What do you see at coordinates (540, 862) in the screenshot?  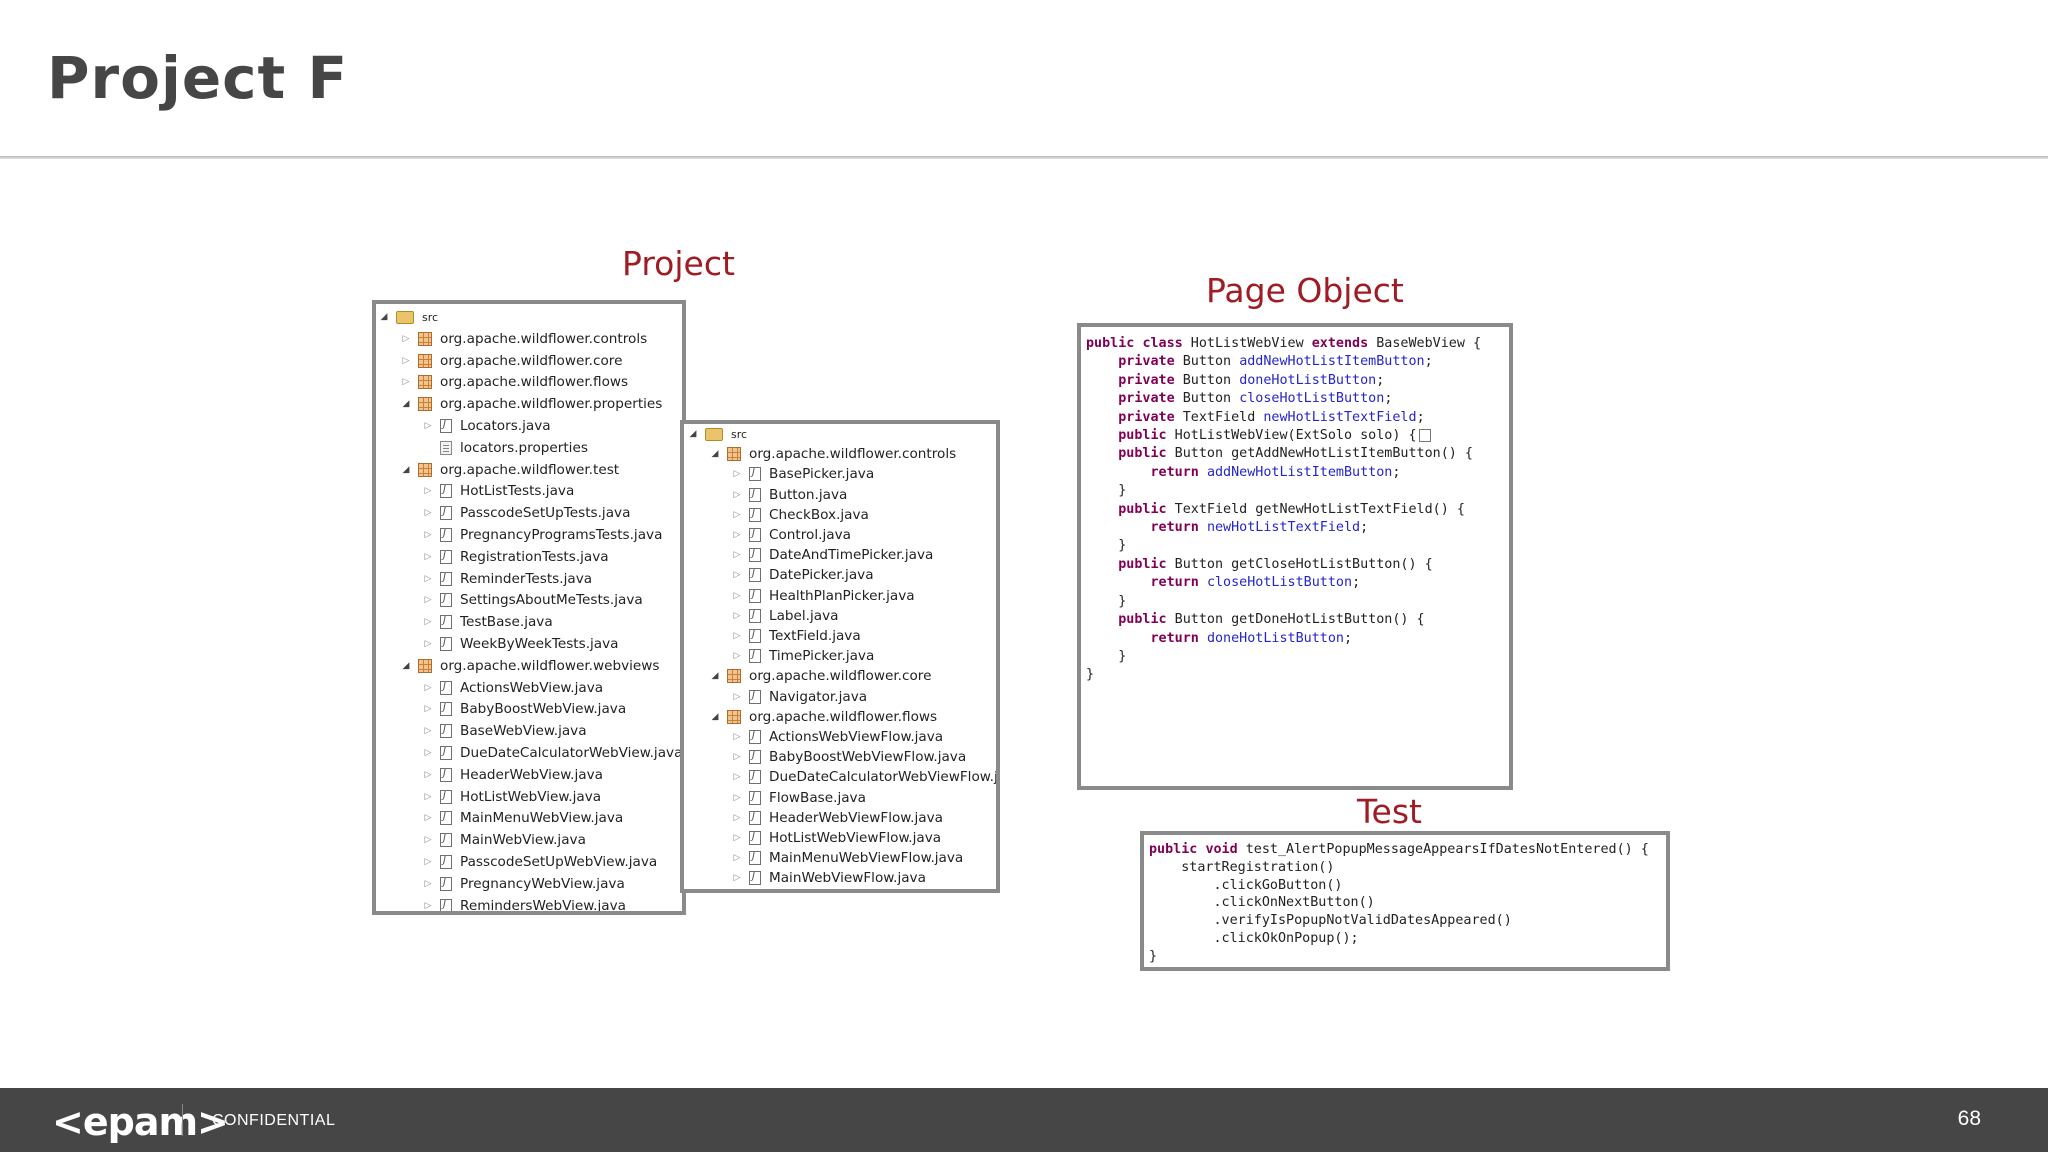 I see `tree-item: ▷ PasscodeSetUpWebView.java` at bounding box center [540, 862].